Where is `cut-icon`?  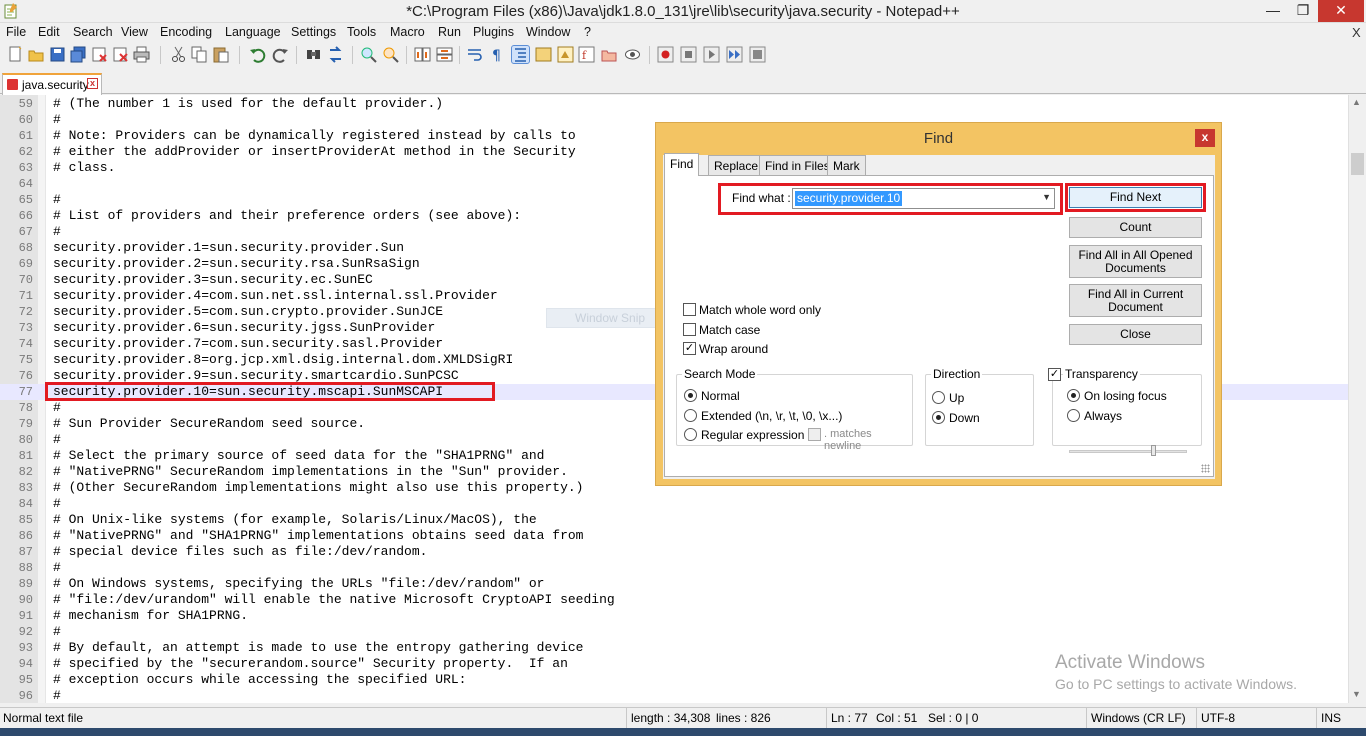
cut-icon is located at coordinates (178, 54).